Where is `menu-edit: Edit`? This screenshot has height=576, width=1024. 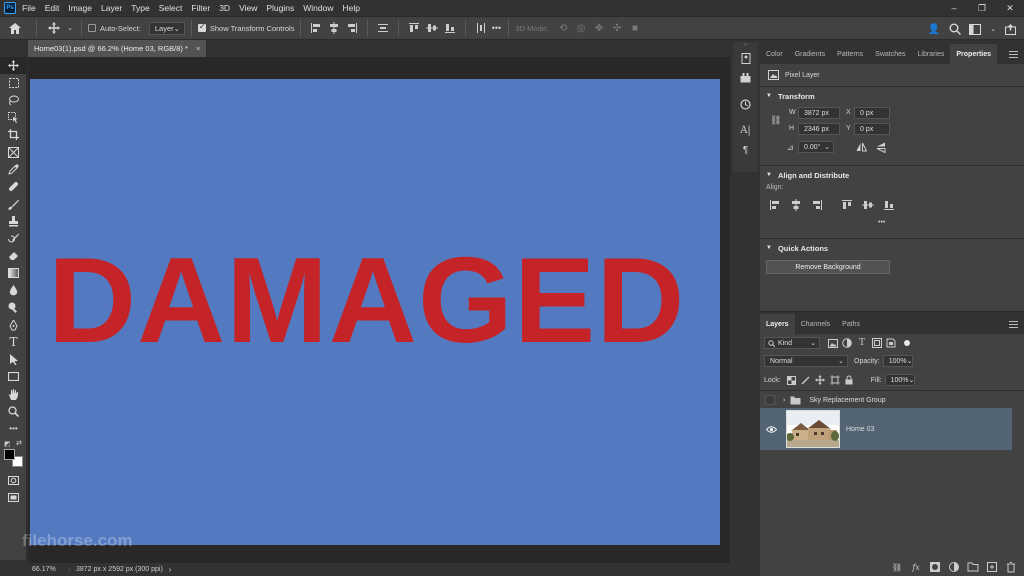
menu-edit: Edit is located at coordinates (52, 8).